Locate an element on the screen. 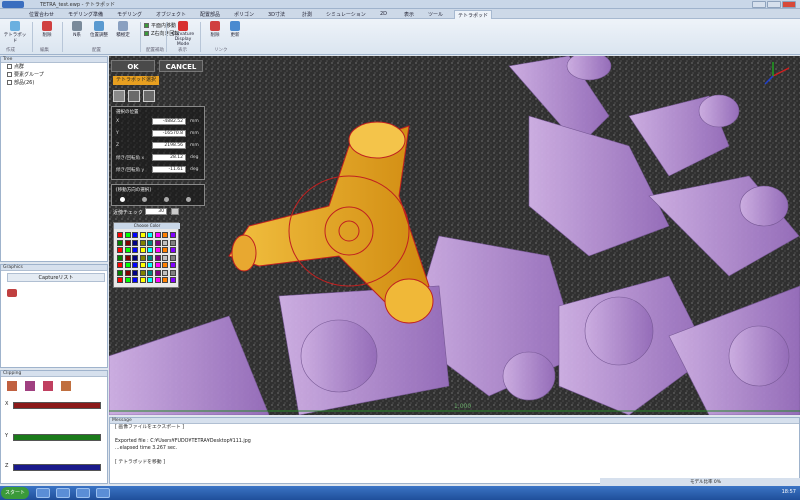  capture-icon is located at coordinates (12, 293).